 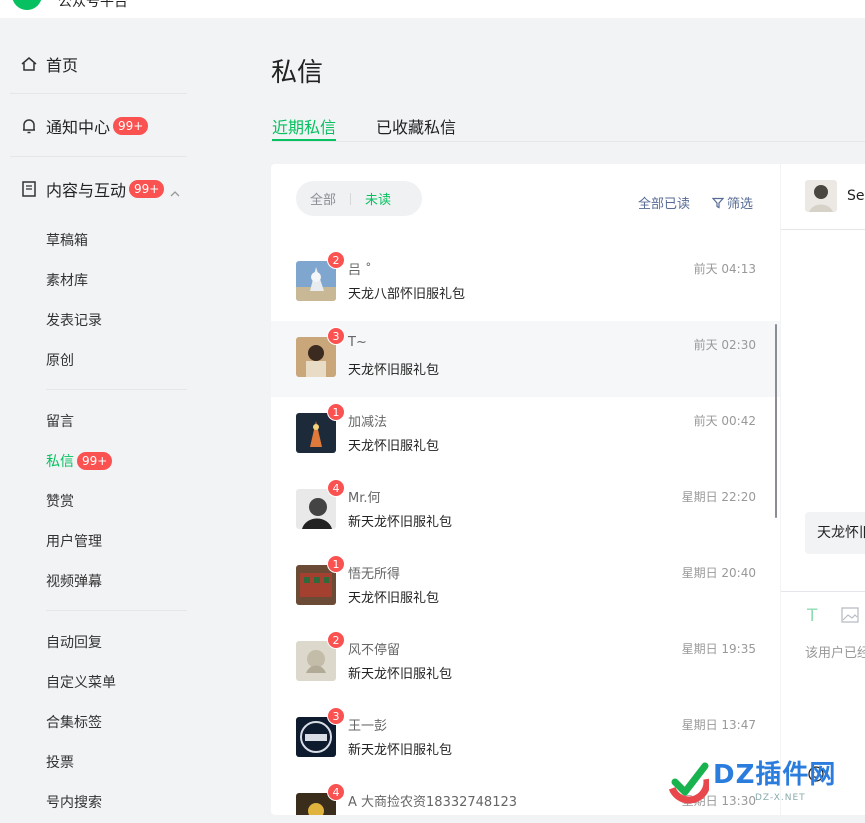 What do you see at coordinates (724, 269) in the screenshot?
I see `conversation-time: 前天 04:13` at bounding box center [724, 269].